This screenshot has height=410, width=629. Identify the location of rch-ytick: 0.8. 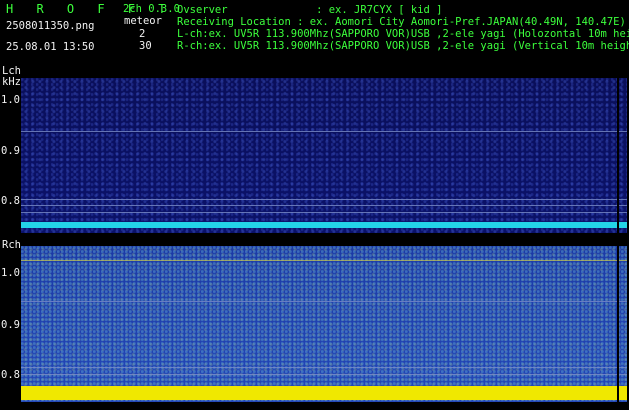
(10, 375).